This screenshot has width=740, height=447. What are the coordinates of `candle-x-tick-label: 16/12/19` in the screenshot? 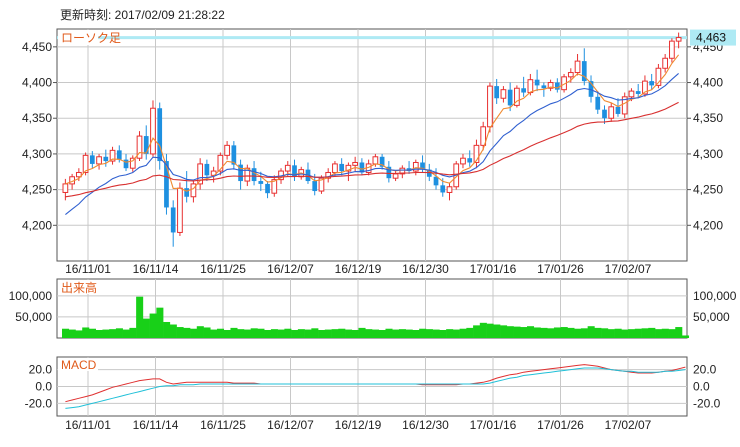 It's located at (358, 269).